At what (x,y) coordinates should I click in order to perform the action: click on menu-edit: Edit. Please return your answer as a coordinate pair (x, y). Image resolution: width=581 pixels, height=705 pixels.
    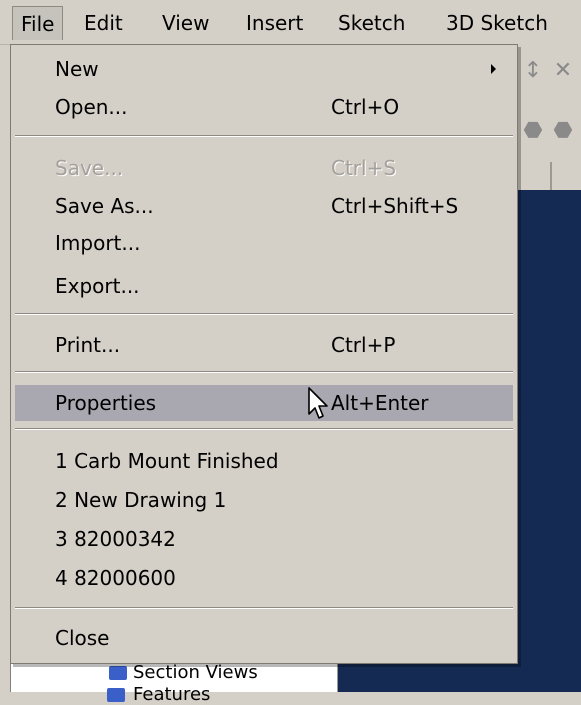
    Looking at the image, I should click on (103, 23).